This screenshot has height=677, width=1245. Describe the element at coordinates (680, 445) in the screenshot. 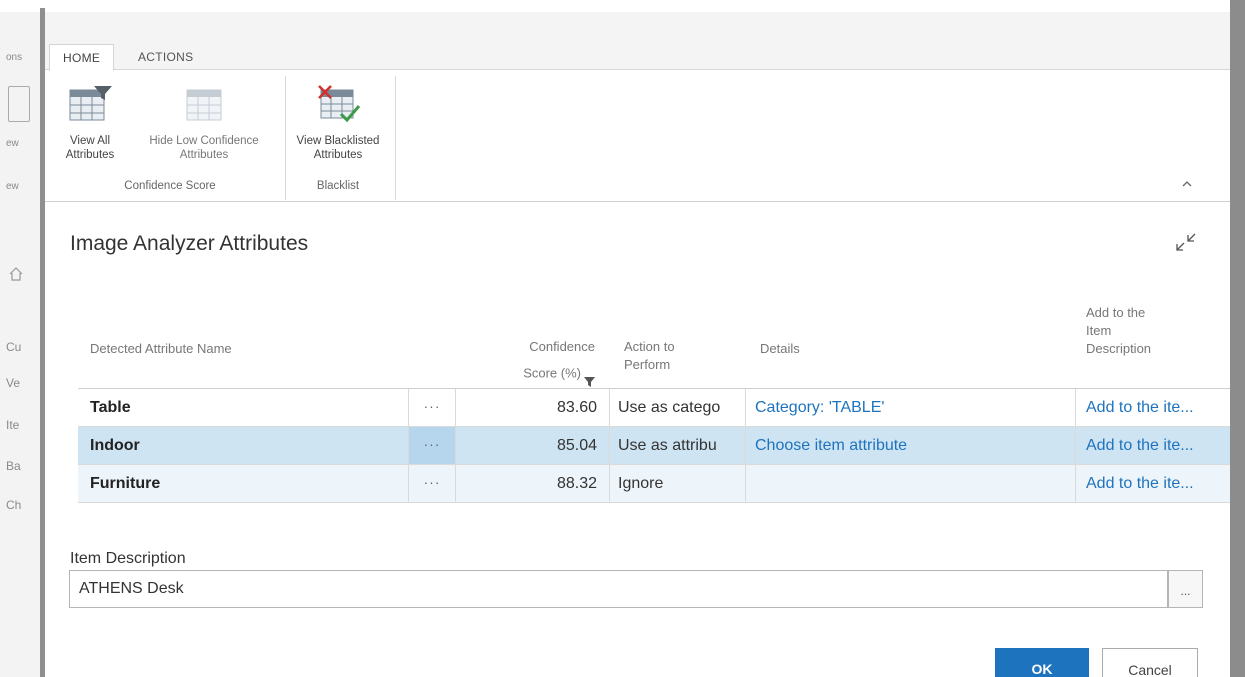

I see `action-cell: Use as attribu` at that location.